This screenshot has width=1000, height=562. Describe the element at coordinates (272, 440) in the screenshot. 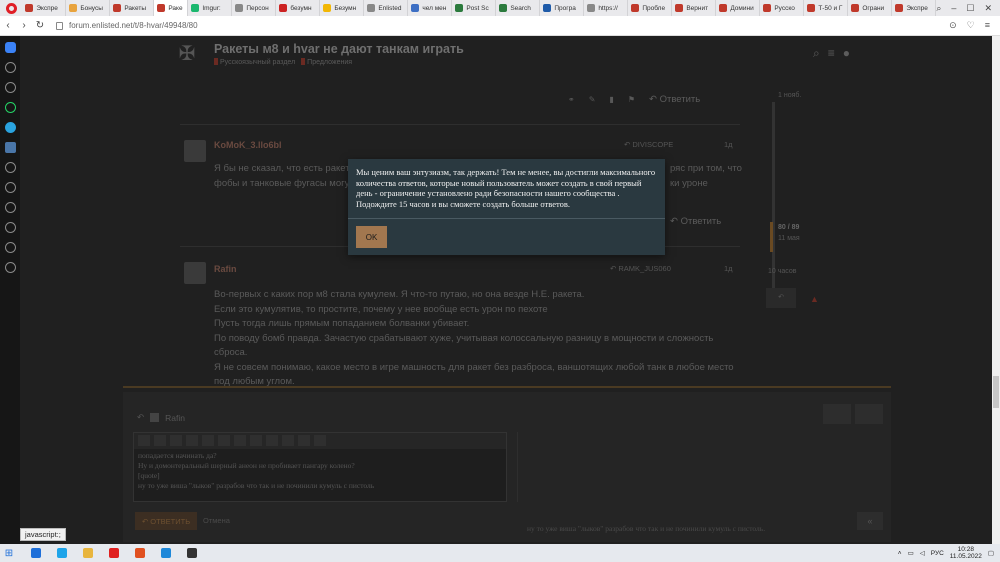

I see `numbered-list-icon` at that location.